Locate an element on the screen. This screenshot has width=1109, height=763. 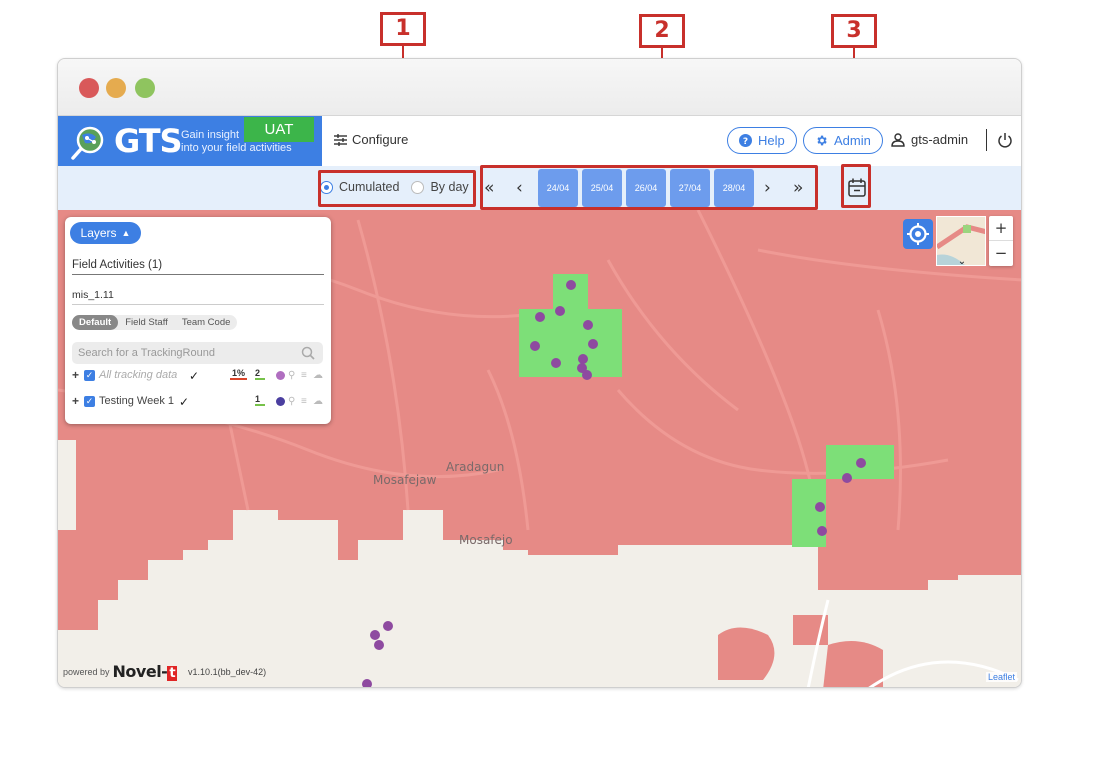
by-day-radio is located at coordinates (418, 187).